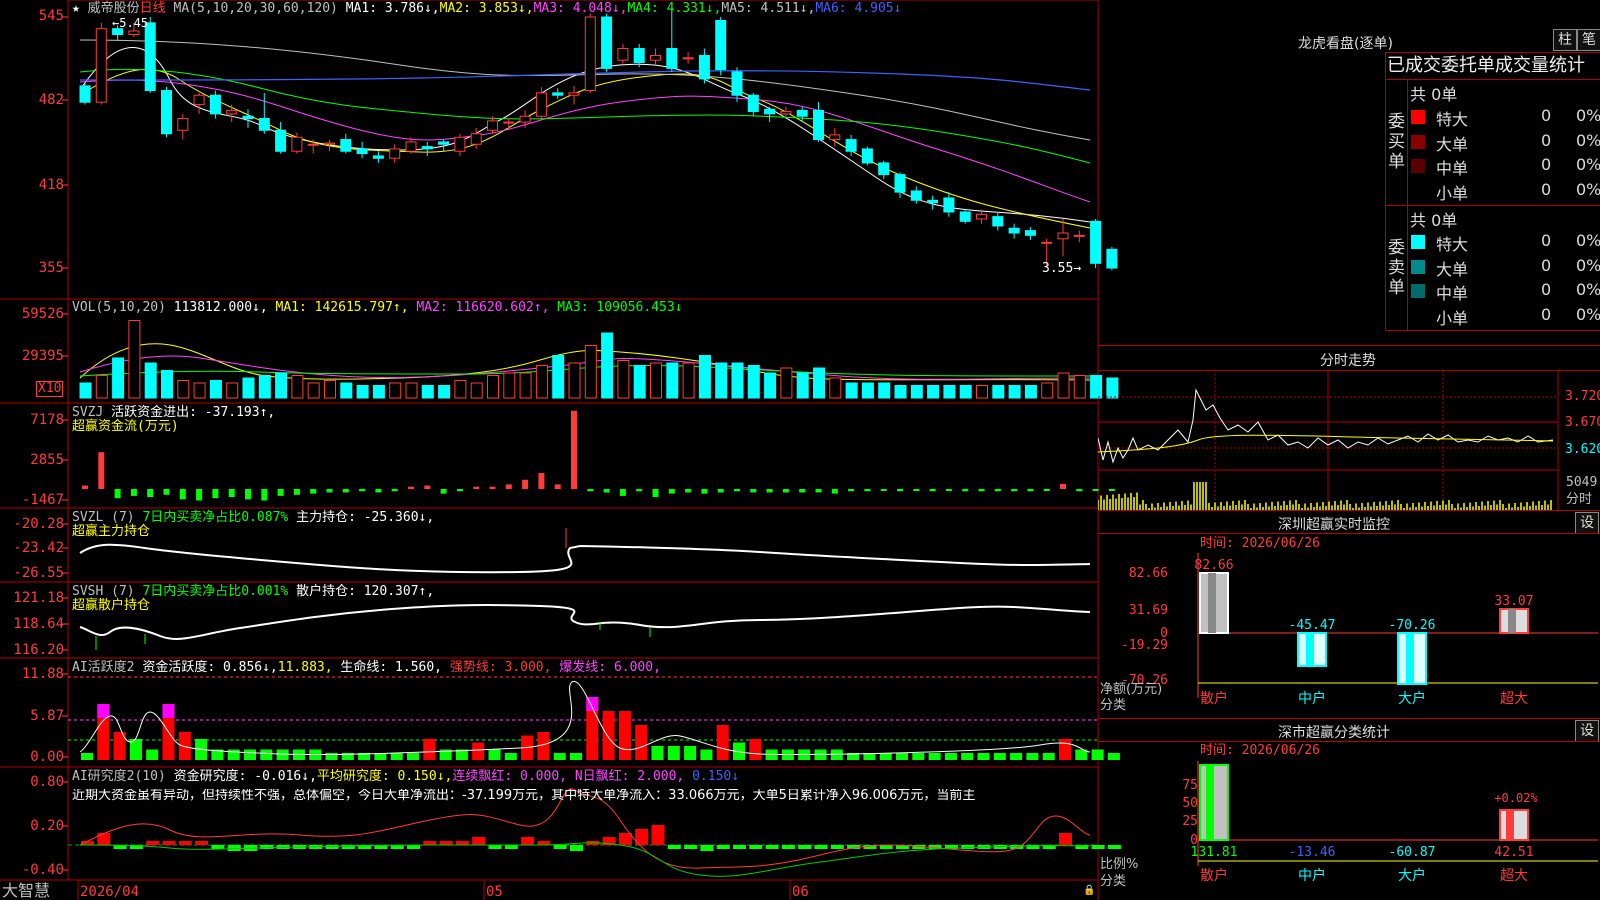  I want to click on life-line-value: 生命线: 1.560,, so click(391, 667).